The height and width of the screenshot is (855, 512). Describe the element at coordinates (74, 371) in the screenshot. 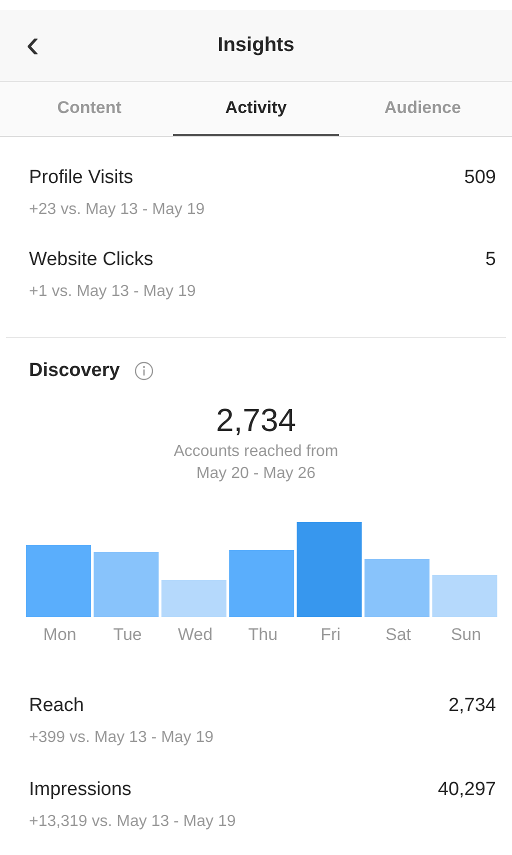

I see `section-title: Discovery` at that location.